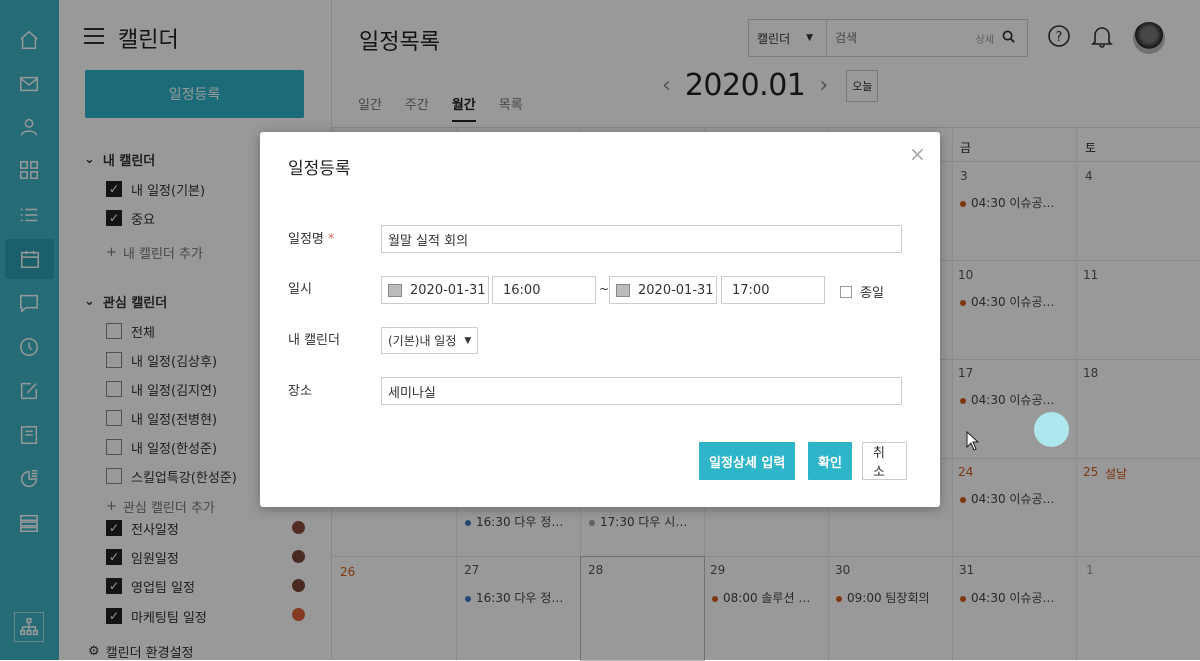  Describe the element at coordinates (300, 391) in the screenshot. I see `place-label: 장소` at that location.